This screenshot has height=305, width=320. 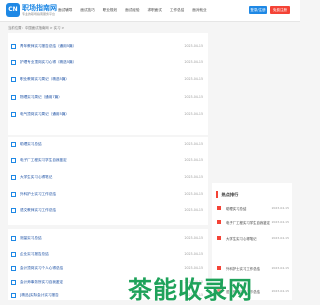 I want to click on nav-item: 职业规划, so click(x=110, y=10).